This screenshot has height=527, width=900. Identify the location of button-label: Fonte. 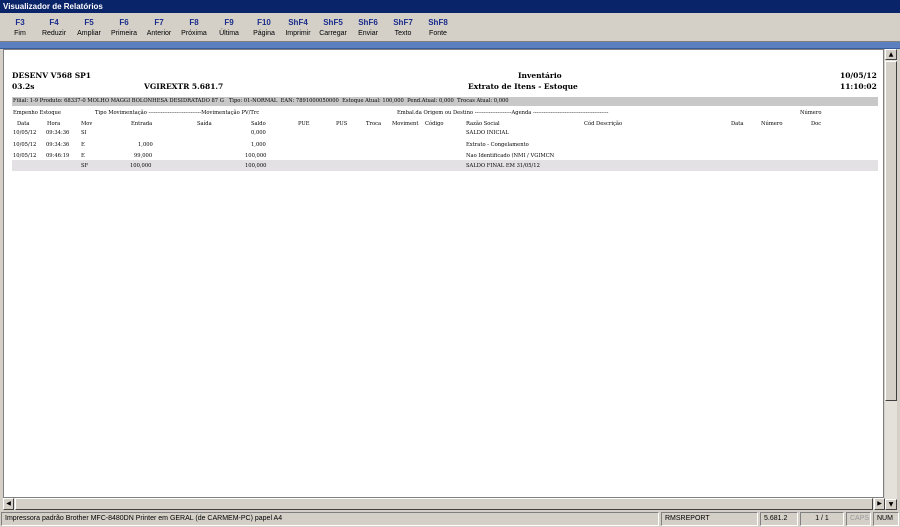
(438, 33).